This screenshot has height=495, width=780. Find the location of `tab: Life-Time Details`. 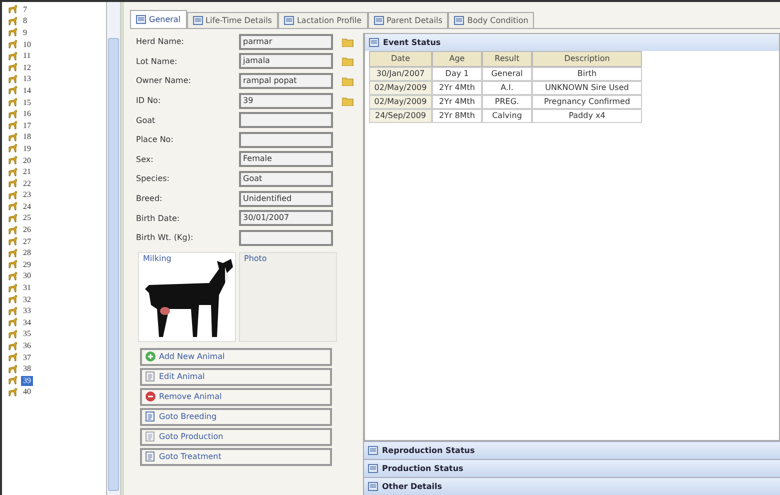

tab: Life-Time Details is located at coordinates (232, 20).